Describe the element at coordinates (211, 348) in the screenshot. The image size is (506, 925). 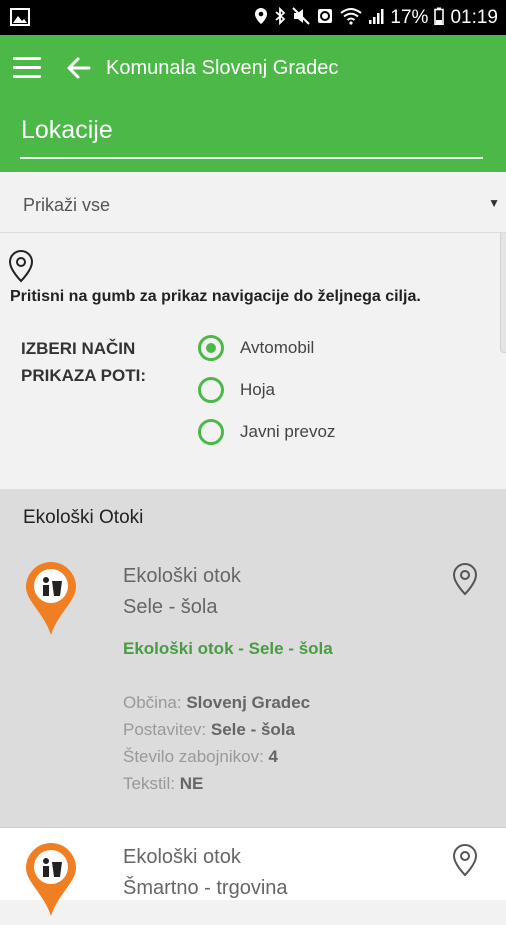
I see `radio-button-checked` at that location.